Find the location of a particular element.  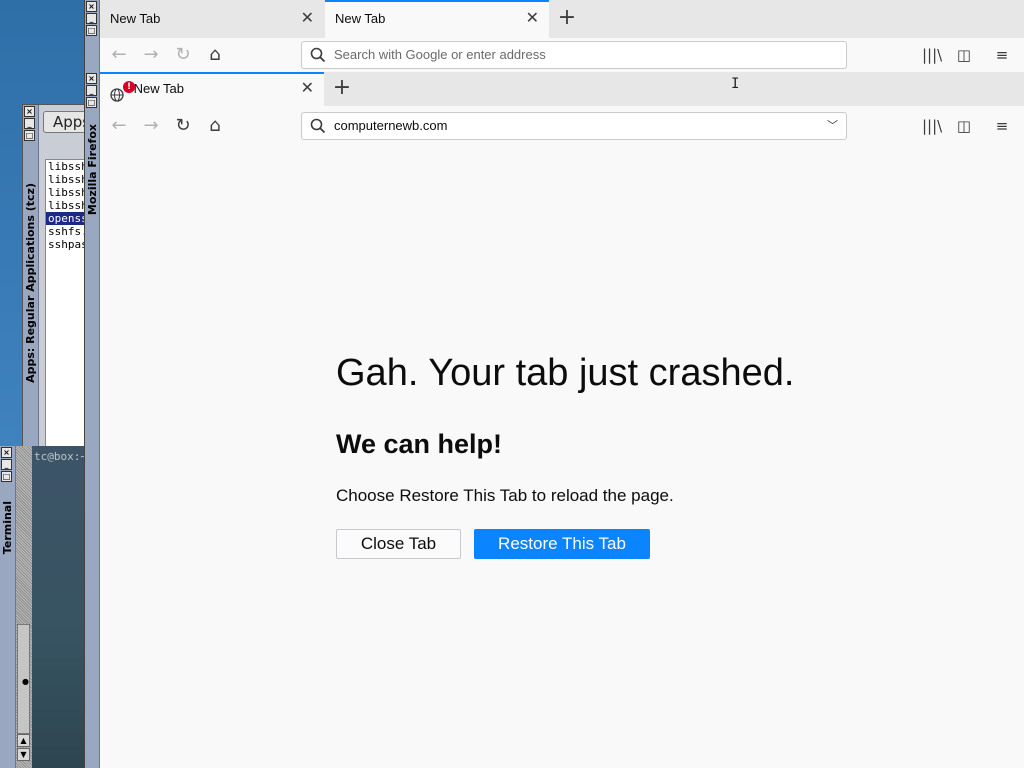

apps-titlebar: × _ □ Apps: Regular Applications (tcz) is located at coordinates (31, 279).